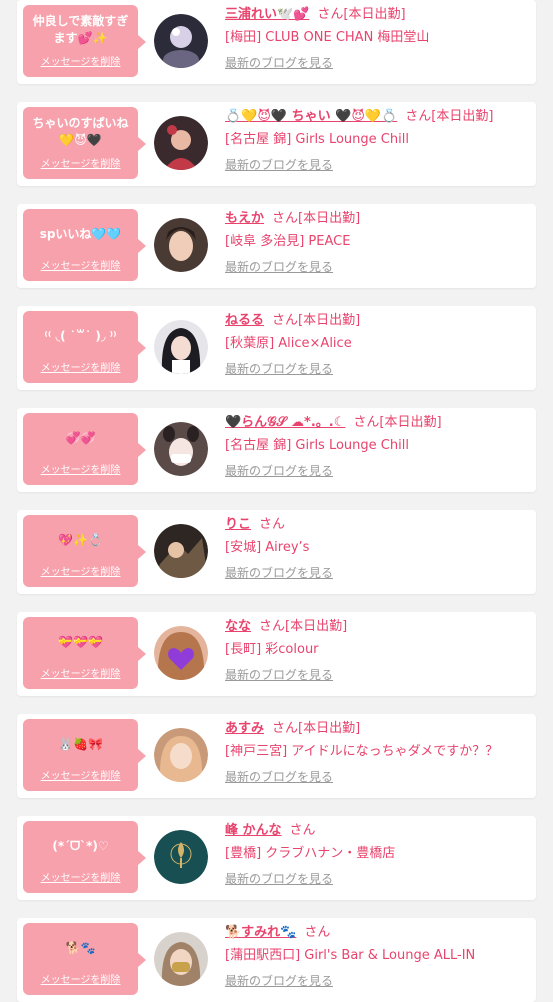  Describe the element at coordinates (267, 547) in the screenshot. I see `shop-name: [安城] Airey’s` at that location.